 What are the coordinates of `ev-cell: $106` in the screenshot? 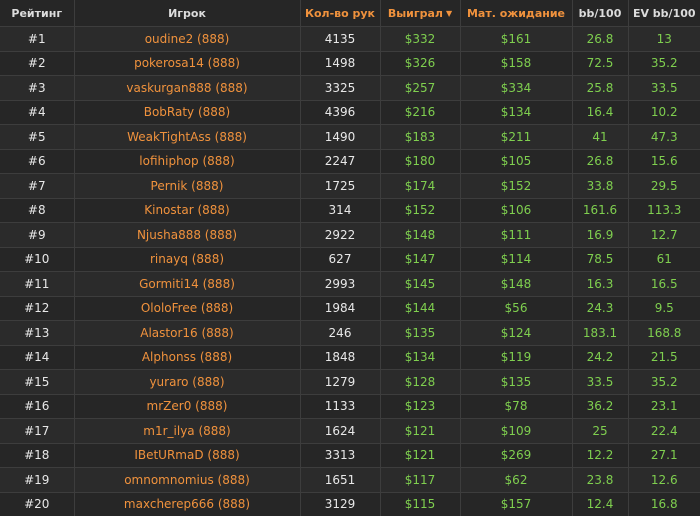 It's located at (516, 210).